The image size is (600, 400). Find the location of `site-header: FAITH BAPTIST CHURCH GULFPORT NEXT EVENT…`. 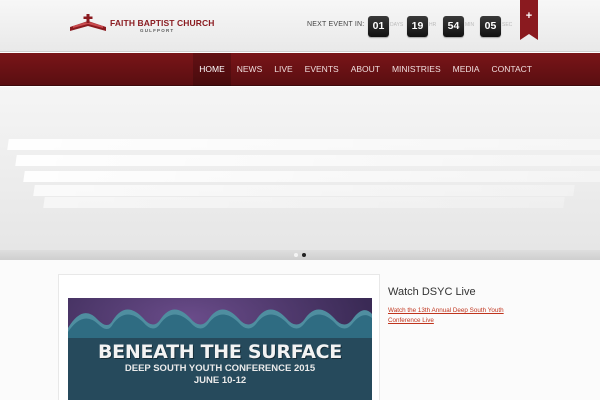

site-header: FAITH BAPTIST CHURCH GULFPORT NEXT EVENT… is located at coordinates (300, 26).